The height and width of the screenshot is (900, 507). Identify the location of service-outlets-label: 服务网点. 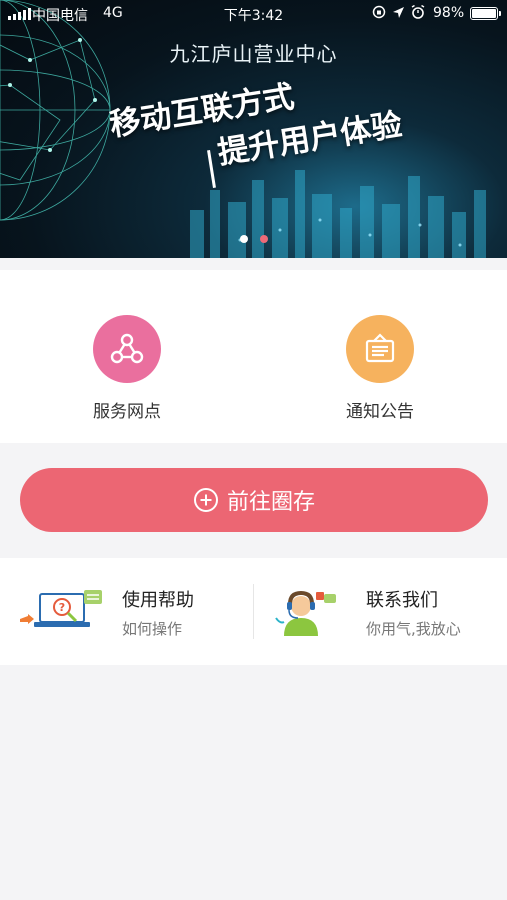
(127, 412).